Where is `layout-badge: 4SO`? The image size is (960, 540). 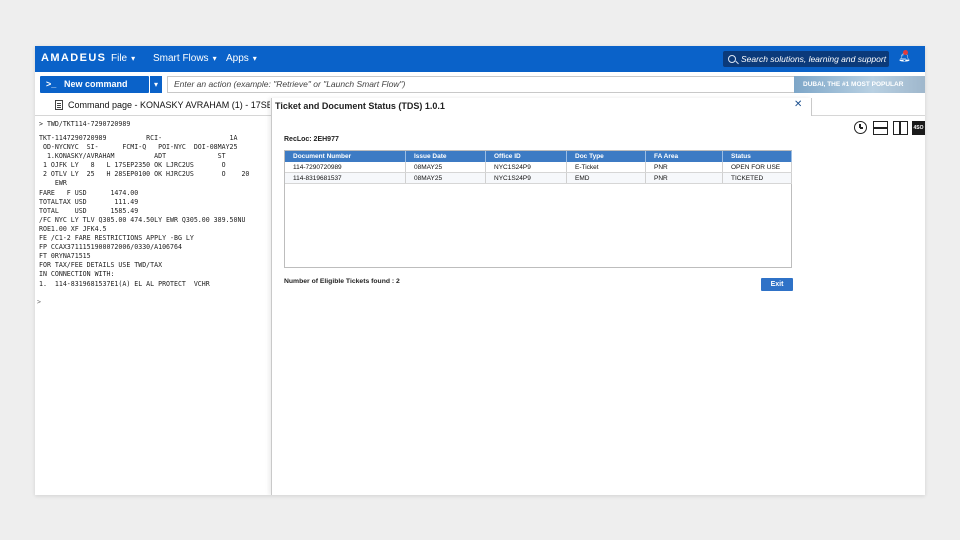 layout-badge: 4SO is located at coordinates (918, 128).